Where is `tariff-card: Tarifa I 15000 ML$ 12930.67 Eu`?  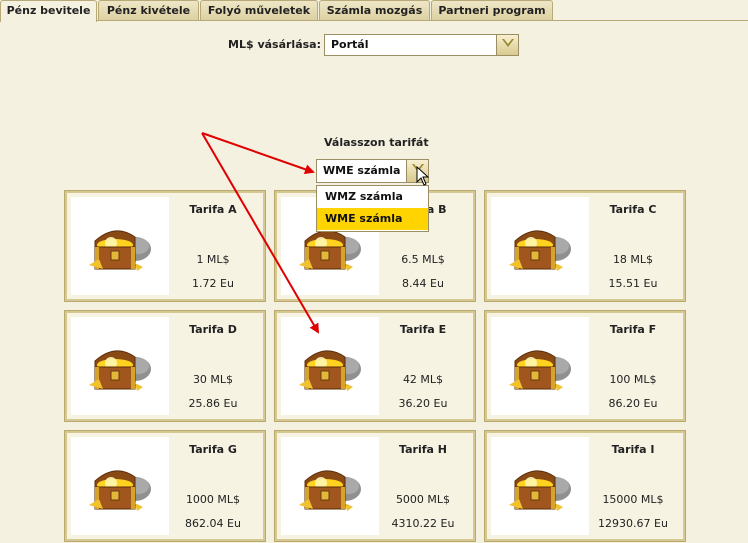 tariff-card: Tarifa I 15000 ML$ 12930.67 Eu is located at coordinates (585, 486).